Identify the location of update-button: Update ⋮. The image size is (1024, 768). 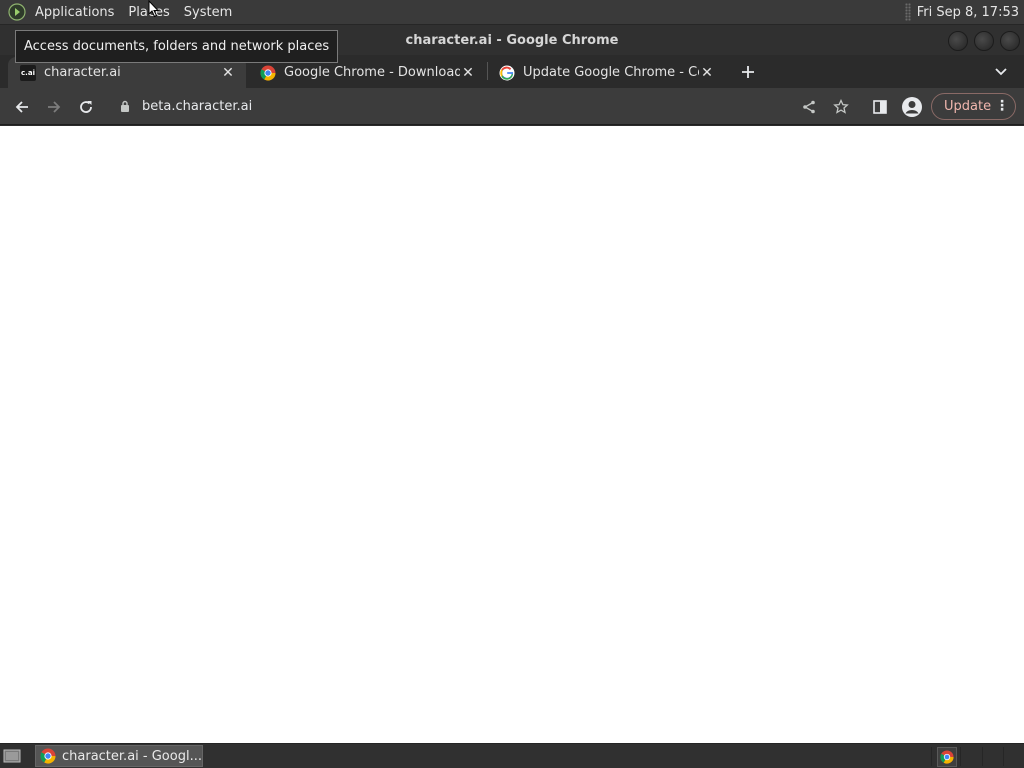
(973, 106).